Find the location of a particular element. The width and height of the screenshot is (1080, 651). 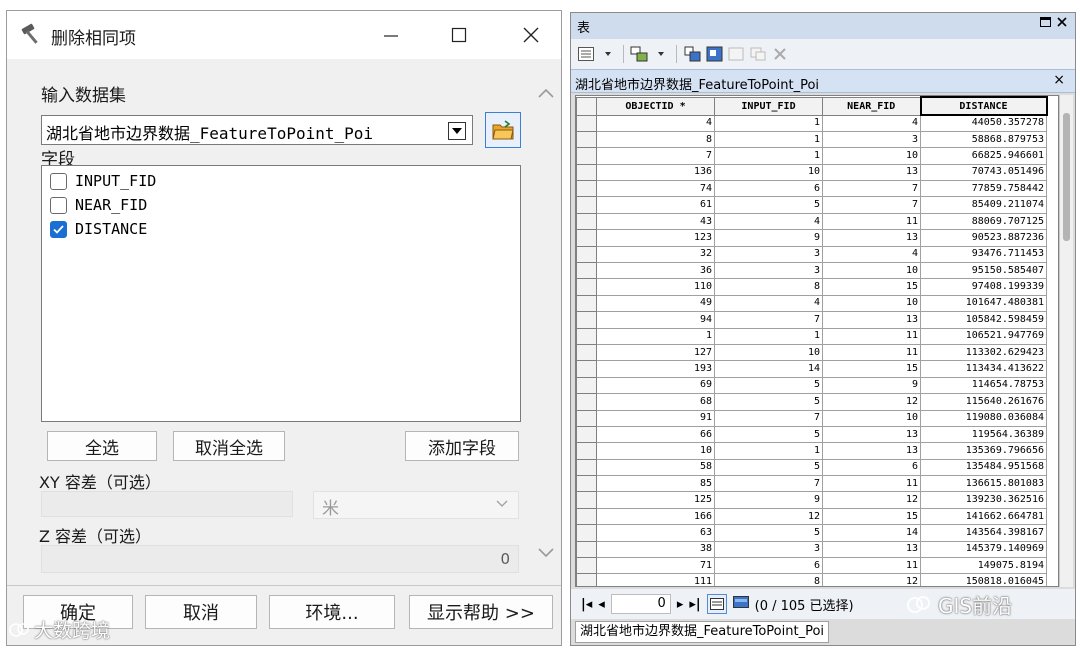

cell-distance: 93476.711453 is located at coordinates (983, 254).